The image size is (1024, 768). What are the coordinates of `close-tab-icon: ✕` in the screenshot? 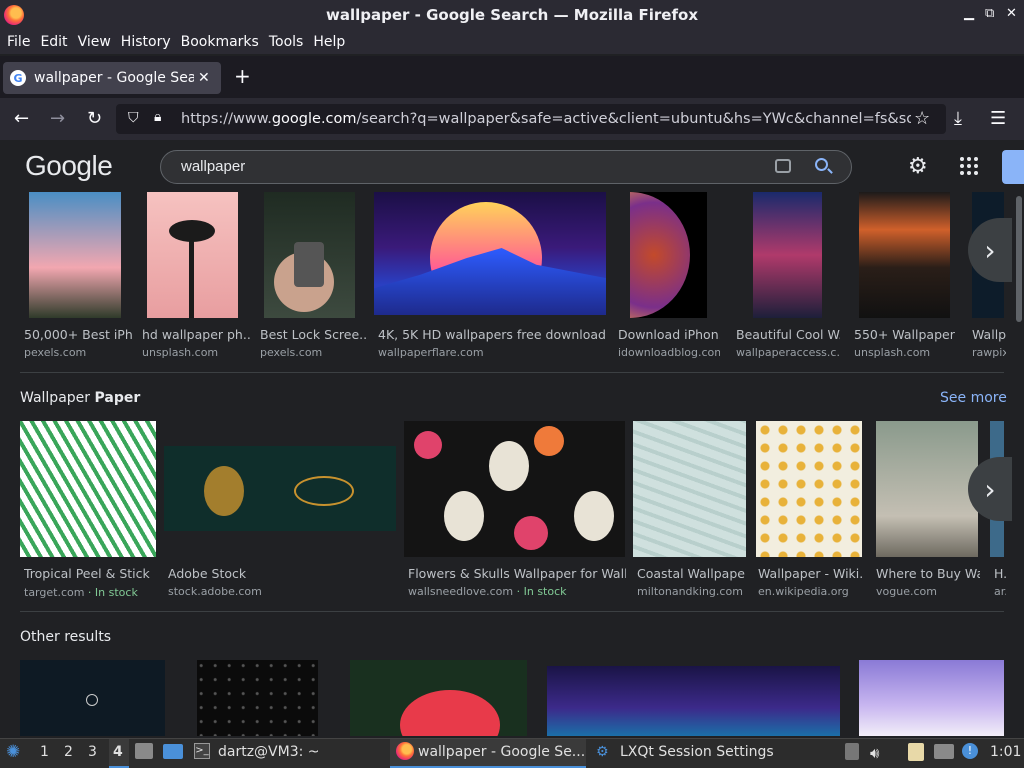 It's located at (204, 78).